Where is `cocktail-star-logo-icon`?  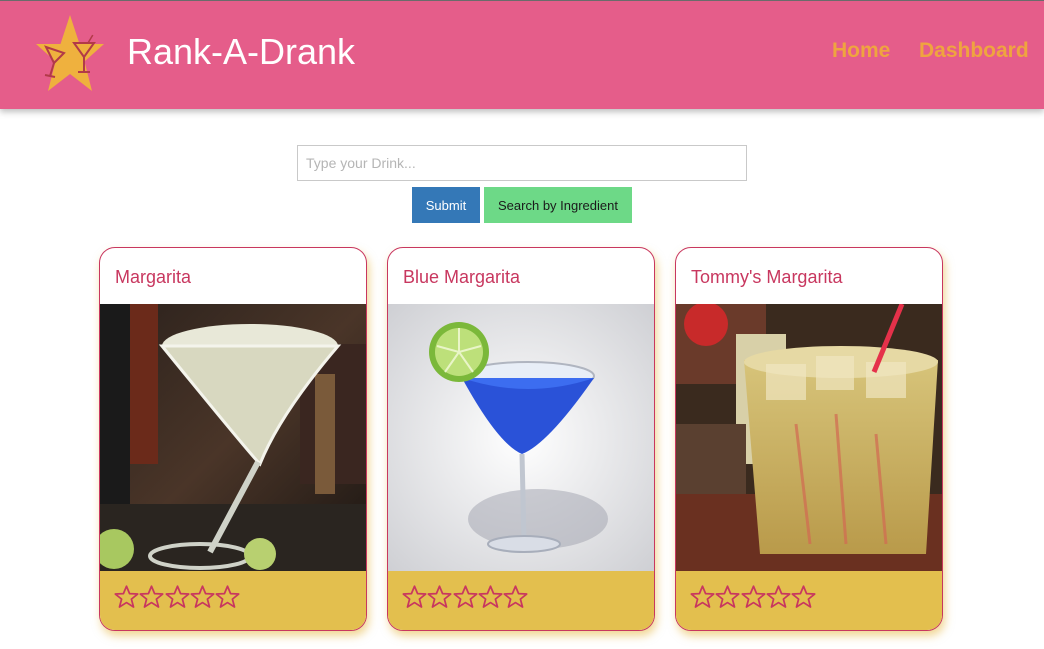 cocktail-star-logo-icon is located at coordinates (67, 53).